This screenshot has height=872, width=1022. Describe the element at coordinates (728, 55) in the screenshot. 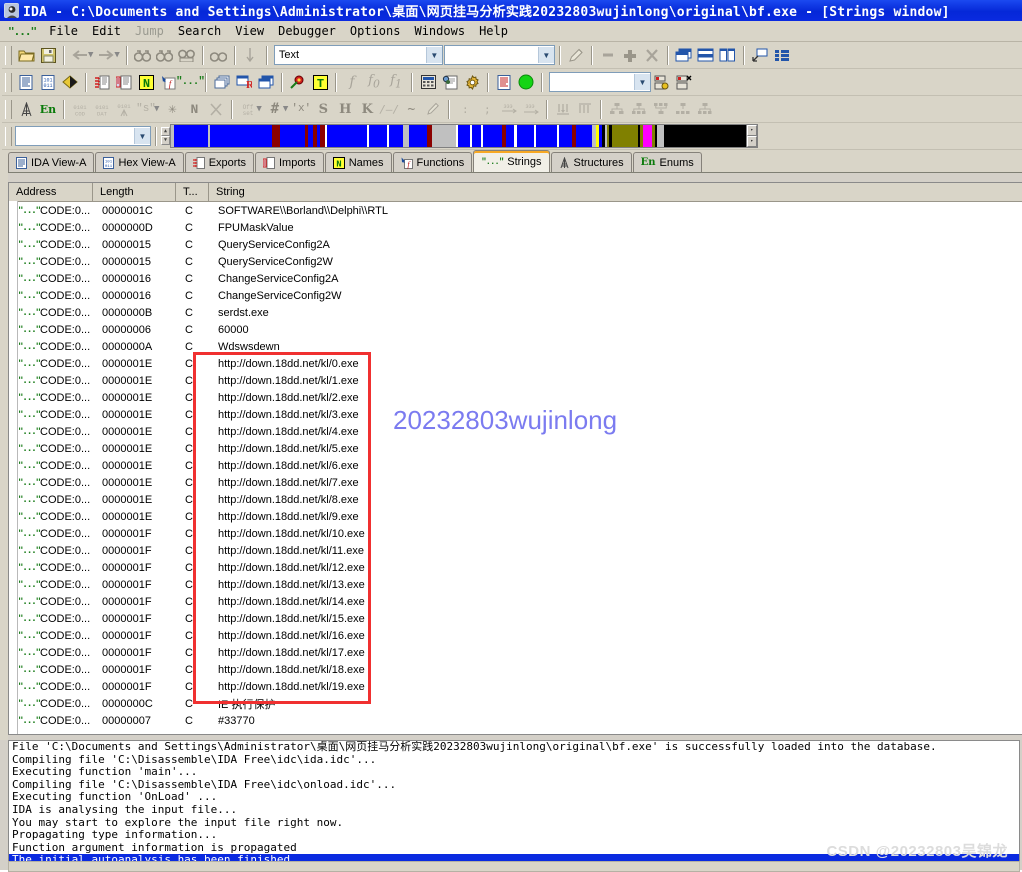

I see `tile-vertical-icon` at that location.